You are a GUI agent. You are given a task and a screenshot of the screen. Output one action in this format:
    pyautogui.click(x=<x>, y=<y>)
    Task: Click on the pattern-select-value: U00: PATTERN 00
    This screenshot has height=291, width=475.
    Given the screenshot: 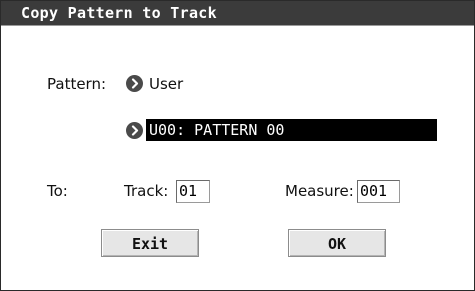 What is the action you would take?
    pyautogui.click(x=217, y=130)
    